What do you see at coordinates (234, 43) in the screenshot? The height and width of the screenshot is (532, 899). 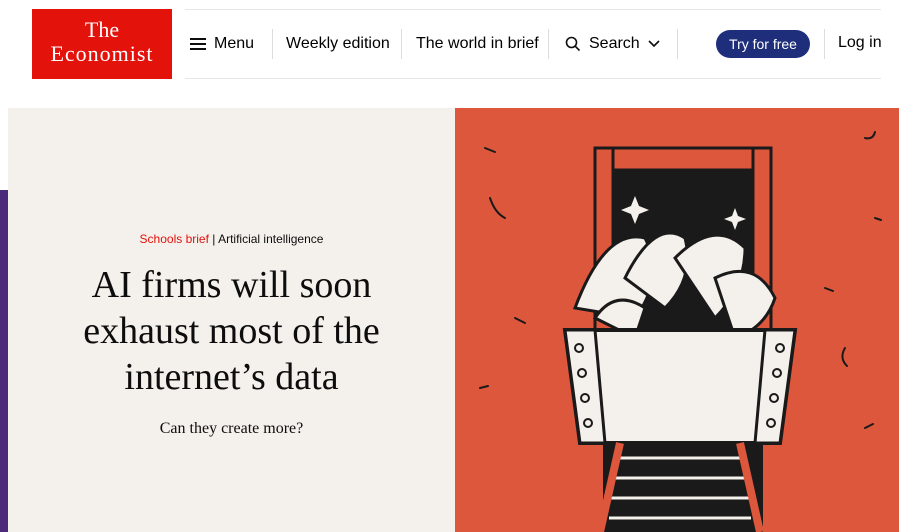 I see `menu-label: Menu` at bounding box center [234, 43].